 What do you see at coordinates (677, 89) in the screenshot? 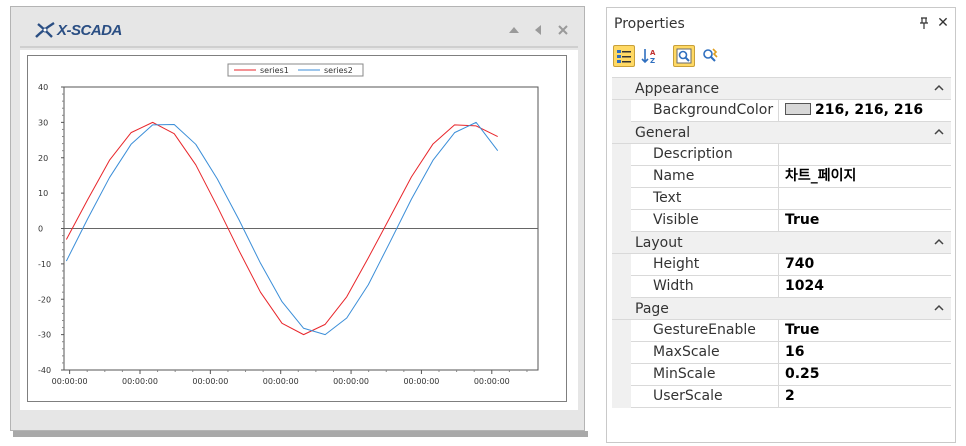
I see `category-label: Appearance` at bounding box center [677, 89].